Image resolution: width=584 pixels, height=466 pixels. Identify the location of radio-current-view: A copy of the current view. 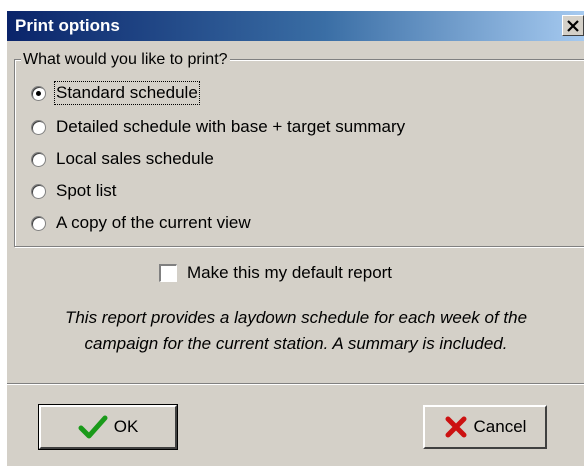
(141, 223).